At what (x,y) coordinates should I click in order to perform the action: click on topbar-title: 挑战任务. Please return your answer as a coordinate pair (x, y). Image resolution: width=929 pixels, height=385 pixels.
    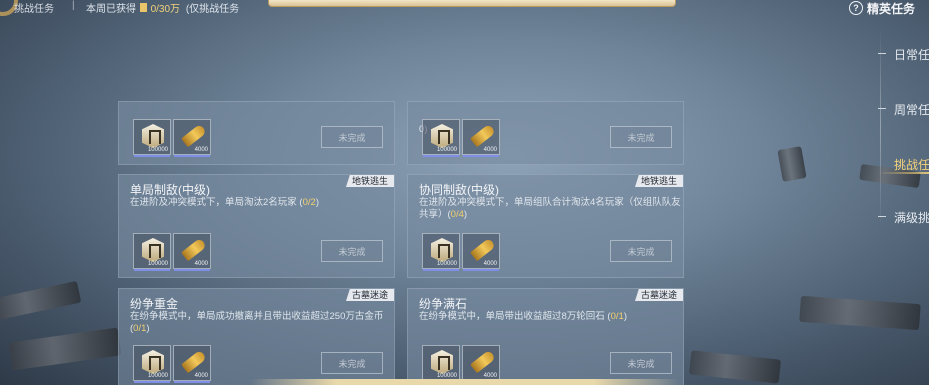
    Looking at the image, I should click on (34, 9).